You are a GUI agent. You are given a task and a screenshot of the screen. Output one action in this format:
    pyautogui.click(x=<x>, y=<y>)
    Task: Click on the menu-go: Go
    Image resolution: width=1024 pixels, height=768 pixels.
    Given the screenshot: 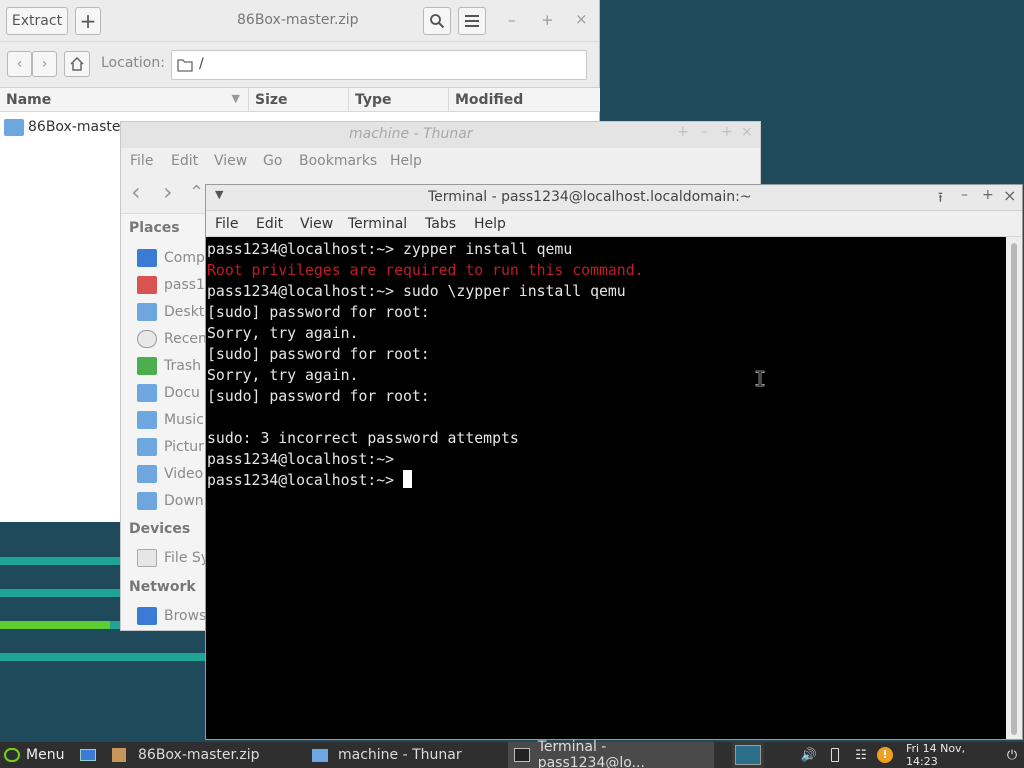 What is the action you would take?
    pyautogui.click(x=272, y=161)
    